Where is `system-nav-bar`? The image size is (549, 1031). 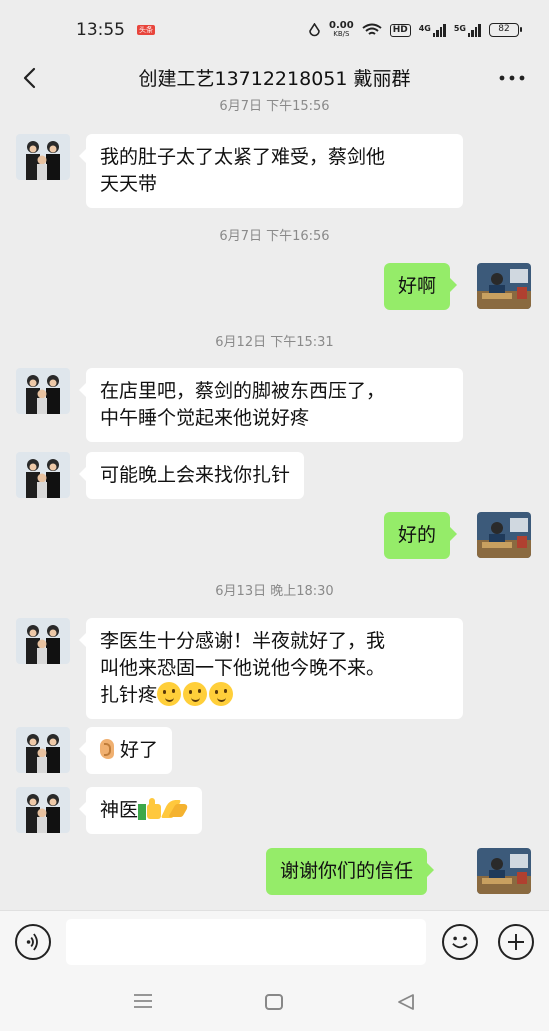
system-nav-bar is located at coordinates (274, 1001).